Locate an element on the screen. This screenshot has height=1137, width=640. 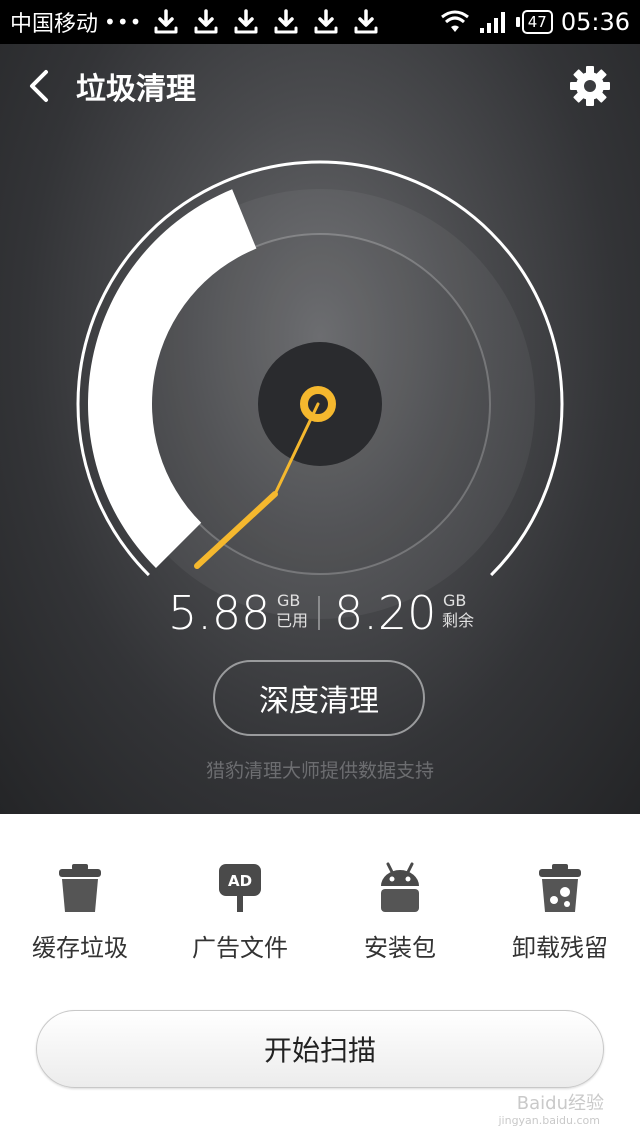
used-unit: GB is located at coordinates (289, 600).